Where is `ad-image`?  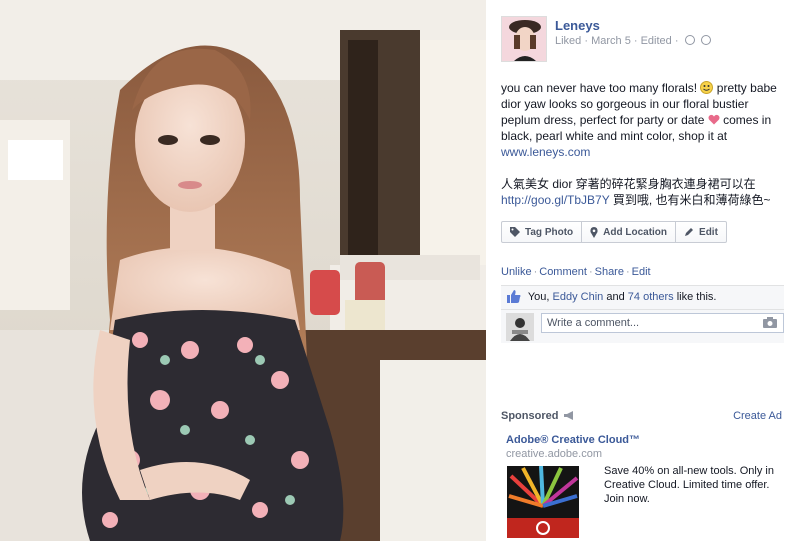 ad-image is located at coordinates (543, 502).